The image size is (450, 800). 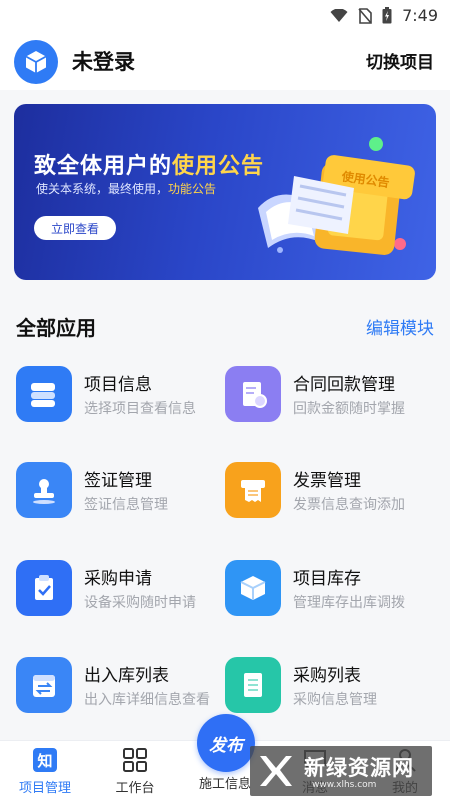 I want to click on app-item-project-inventory: 项目库存 管理库存出库调拨, so click(x=330, y=595).